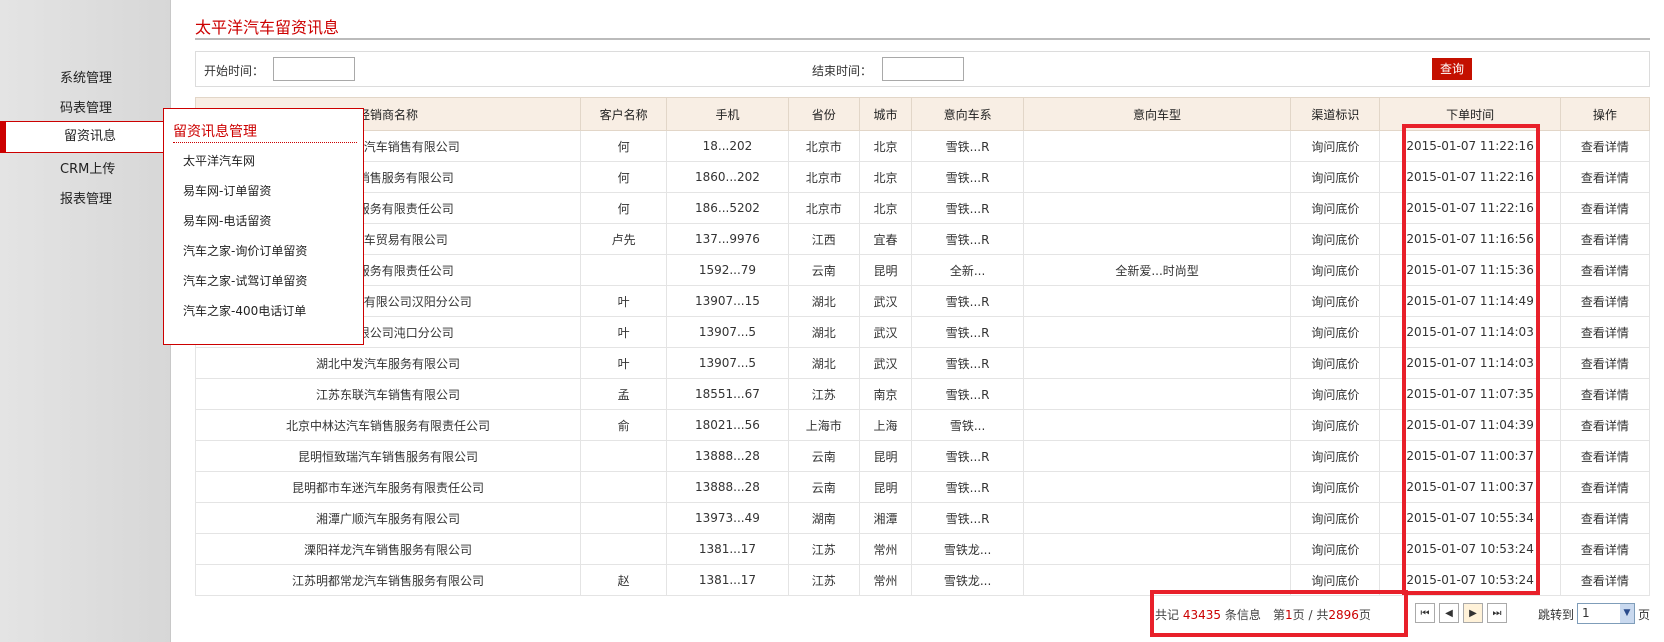  I want to click on table-cell: 上海, so click(885, 425).